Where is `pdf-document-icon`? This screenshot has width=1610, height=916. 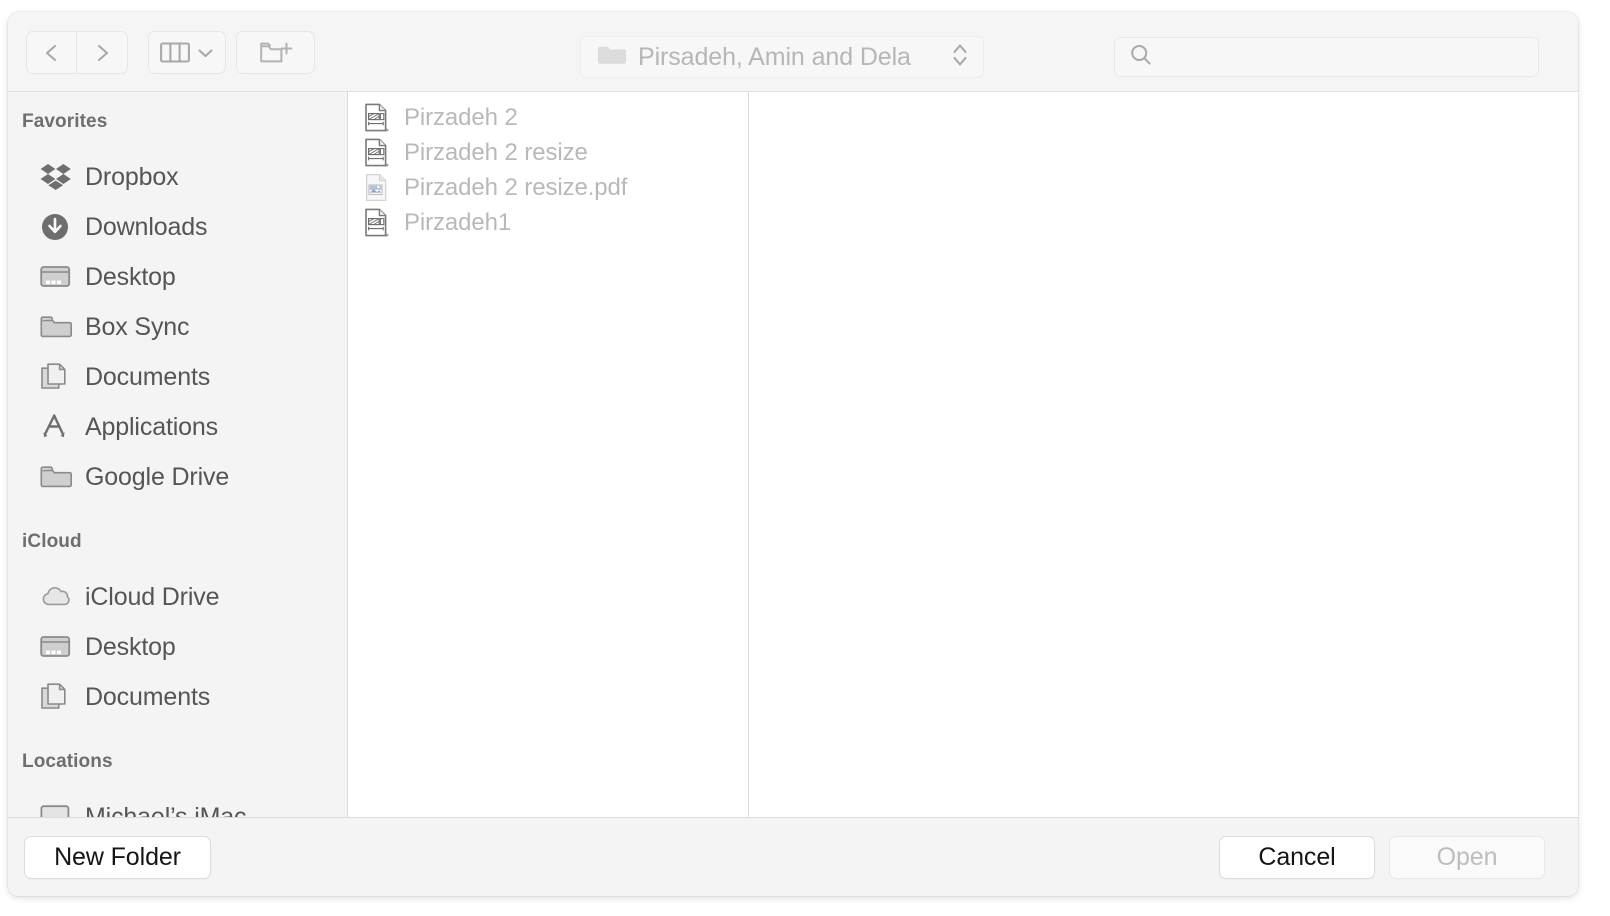
pdf-document-icon is located at coordinates (377, 188).